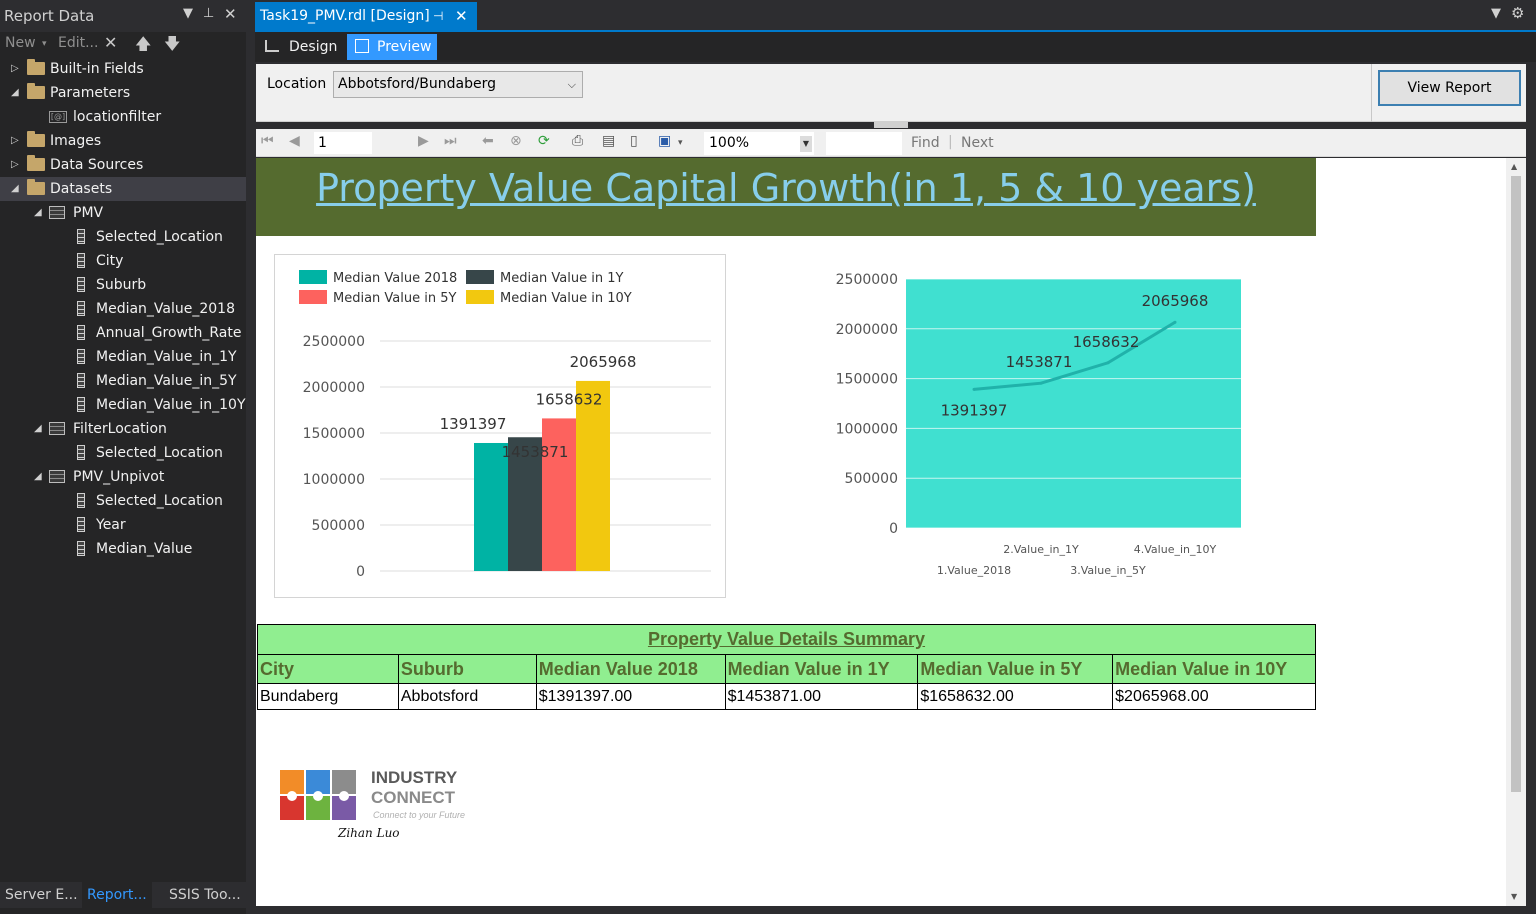 The image size is (1536, 914). What do you see at coordinates (123, 333) in the screenshot?
I see `tree-item-field: Annual_Growth_Rate` at bounding box center [123, 333].